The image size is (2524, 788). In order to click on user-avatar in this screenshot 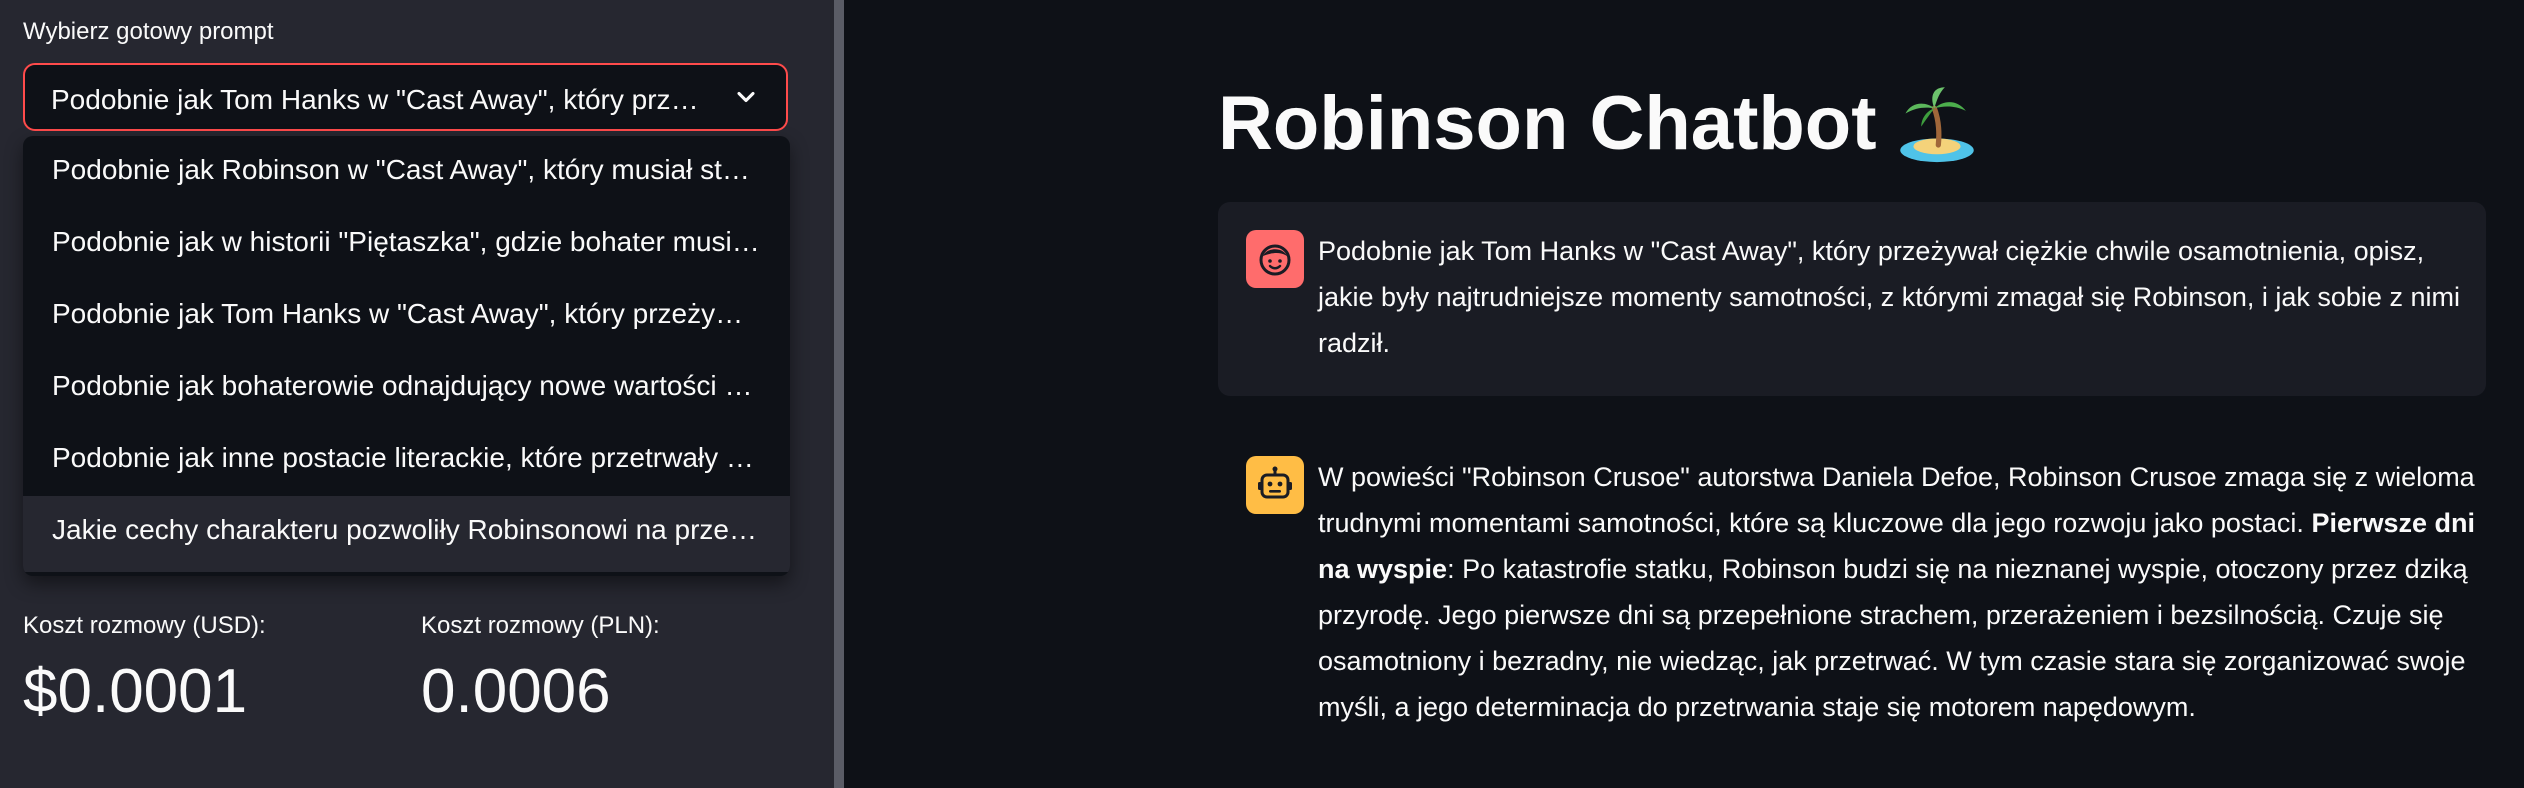, I will do `click(1275, 259)`.